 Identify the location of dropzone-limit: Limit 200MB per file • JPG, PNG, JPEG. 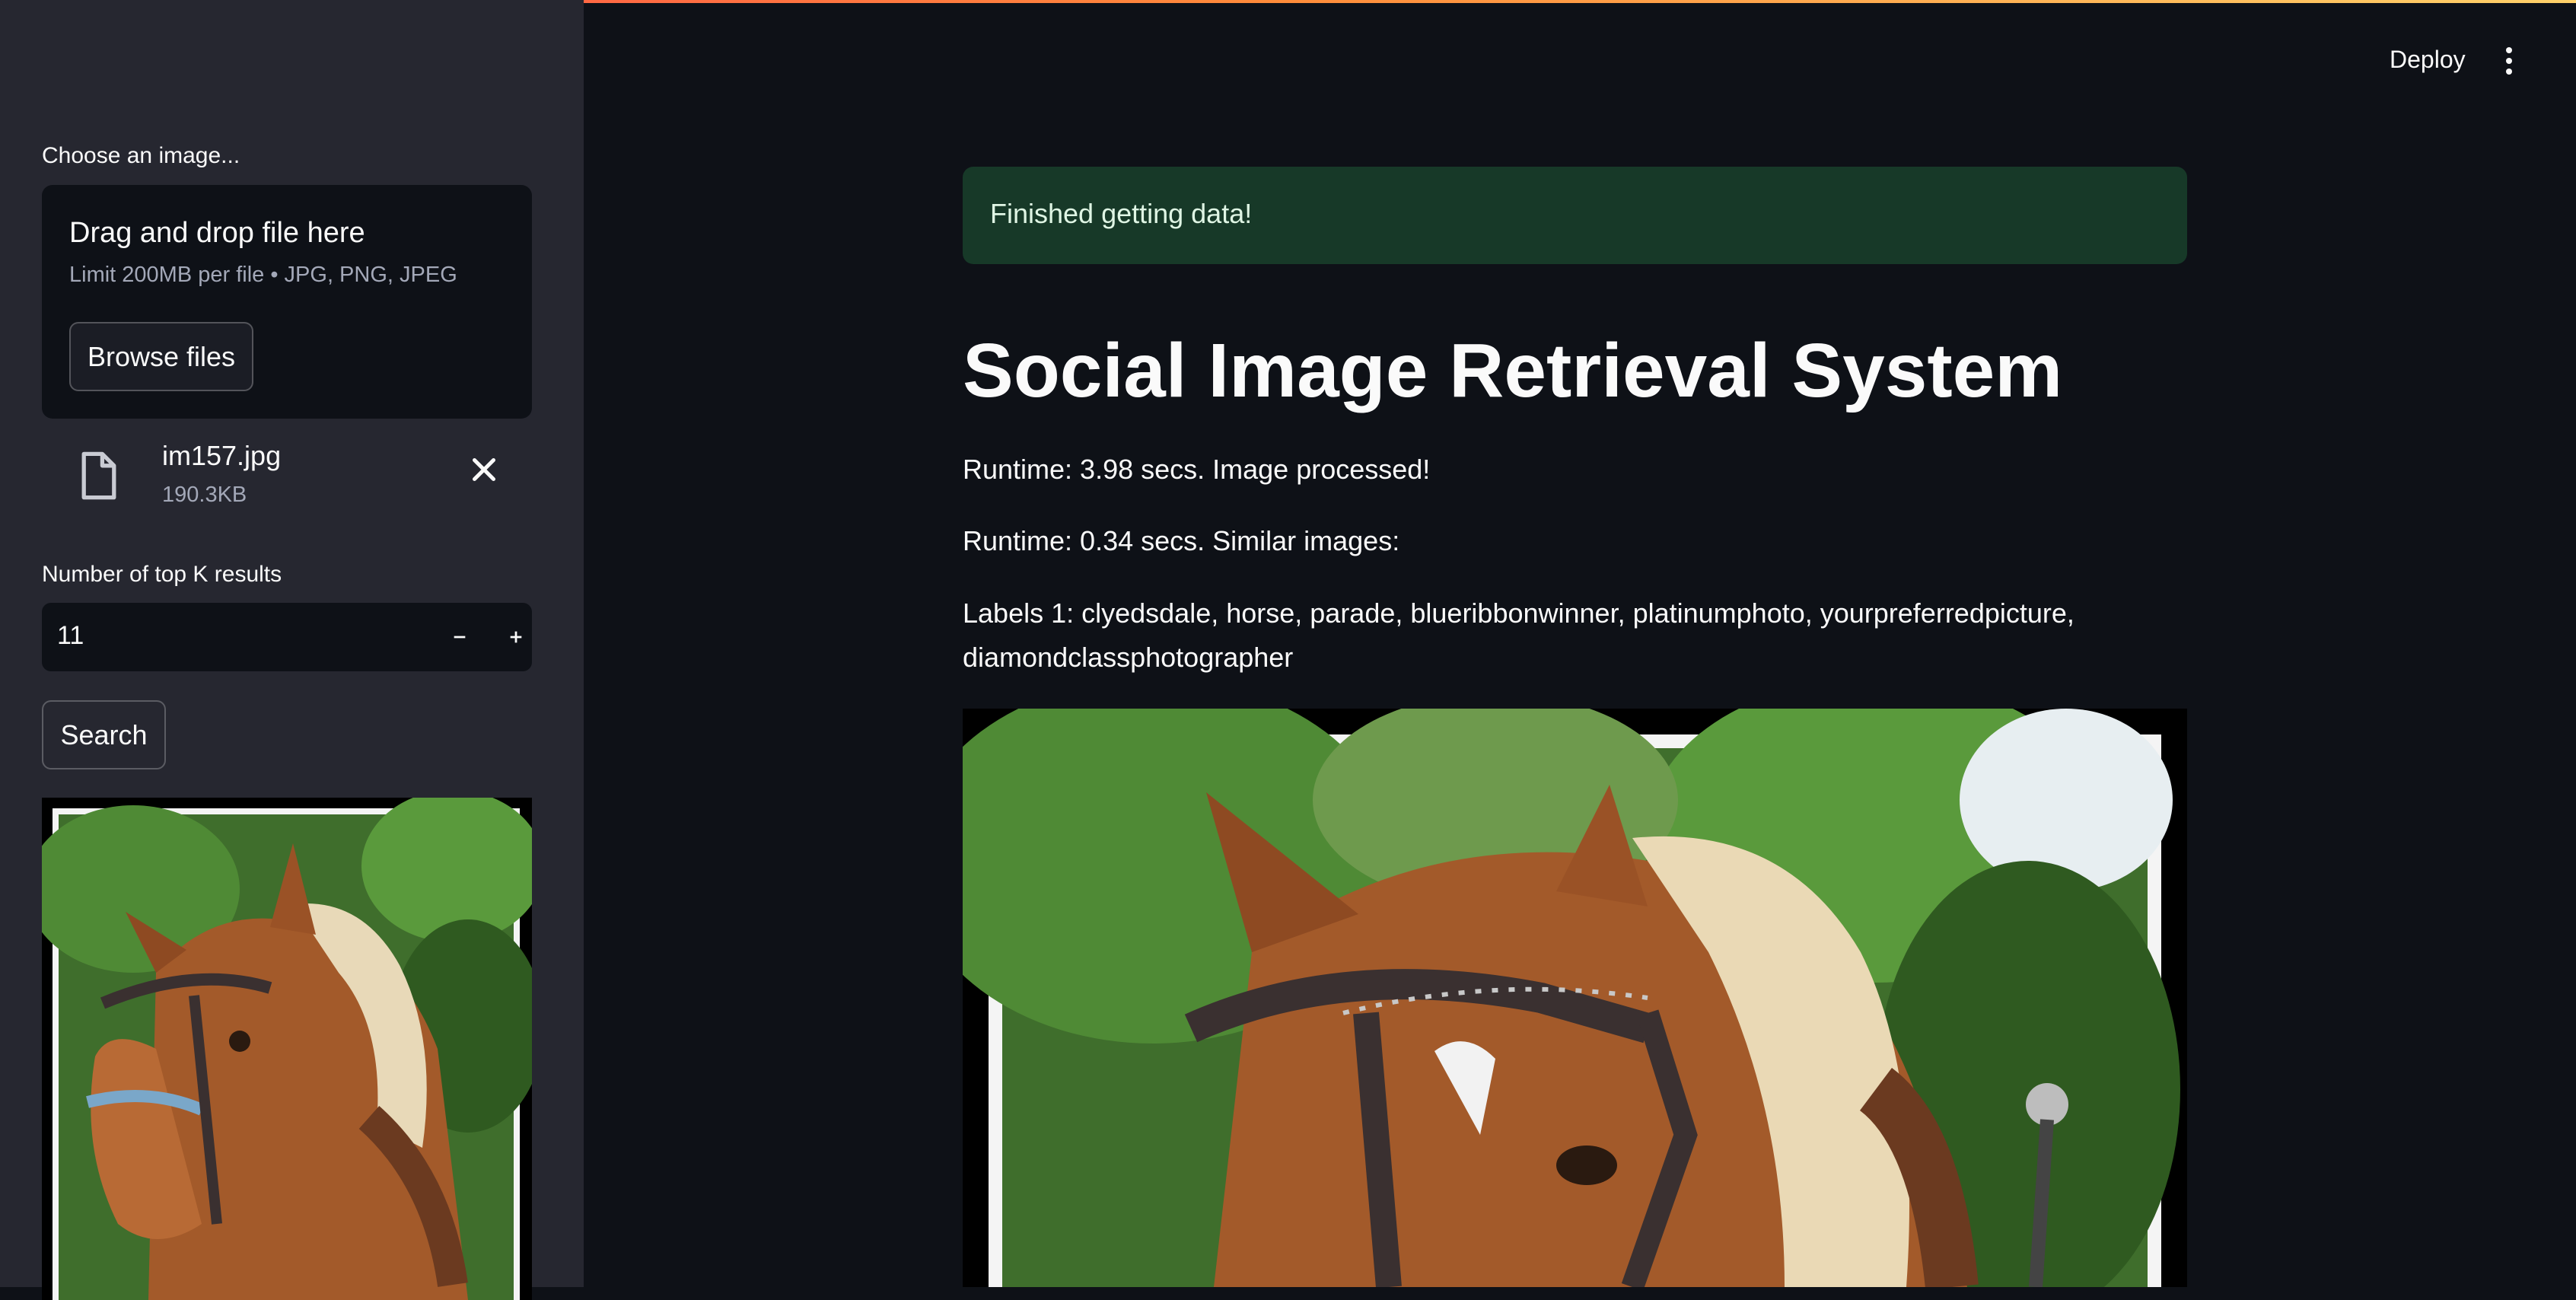
(263, 275).